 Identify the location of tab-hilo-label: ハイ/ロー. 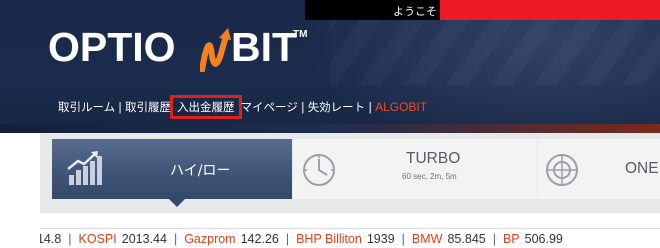
(200, 171).